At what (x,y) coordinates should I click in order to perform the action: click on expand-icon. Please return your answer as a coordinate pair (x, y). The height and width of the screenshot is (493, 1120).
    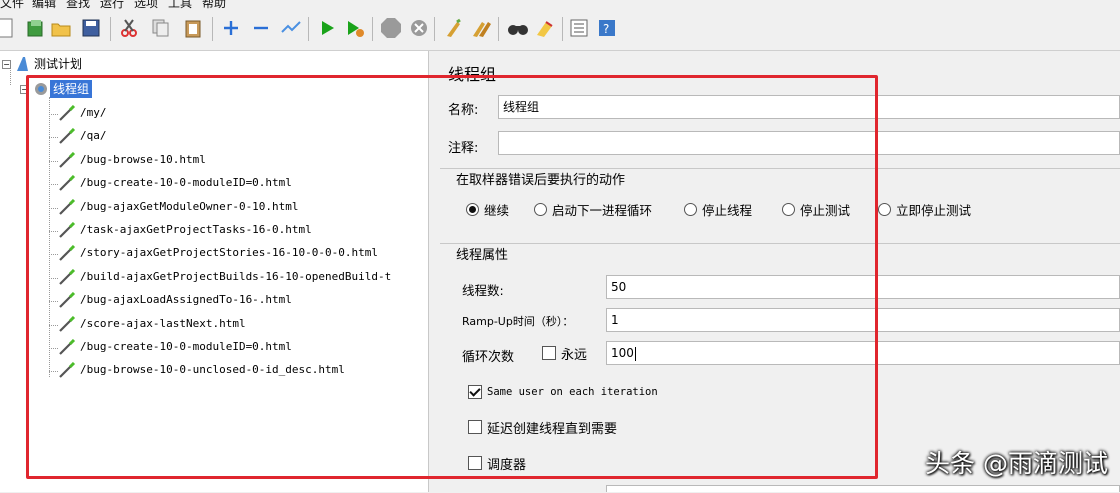
    Looking at the image, I should click on (231, 28).